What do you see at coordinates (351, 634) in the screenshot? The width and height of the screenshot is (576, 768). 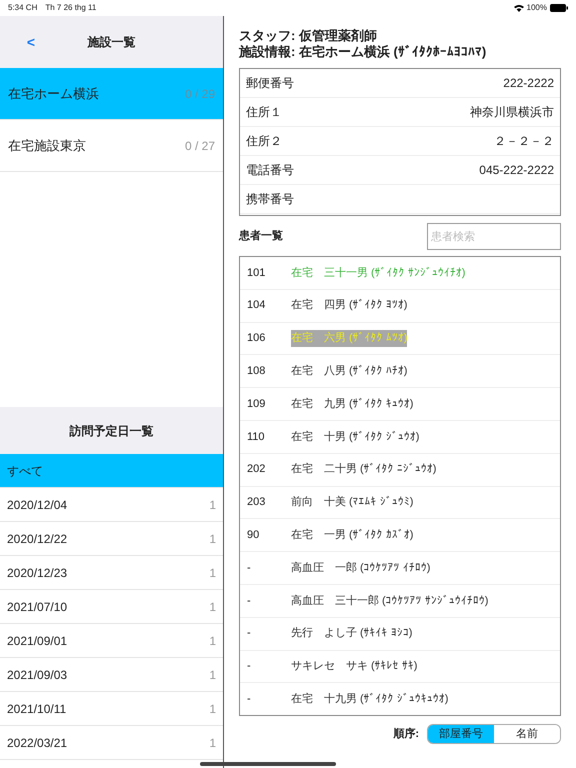 I see `patient-name: 先行 よし子 (ｻｷｲｷ ﾖｼｺ)` at bounding box center [351, 634].